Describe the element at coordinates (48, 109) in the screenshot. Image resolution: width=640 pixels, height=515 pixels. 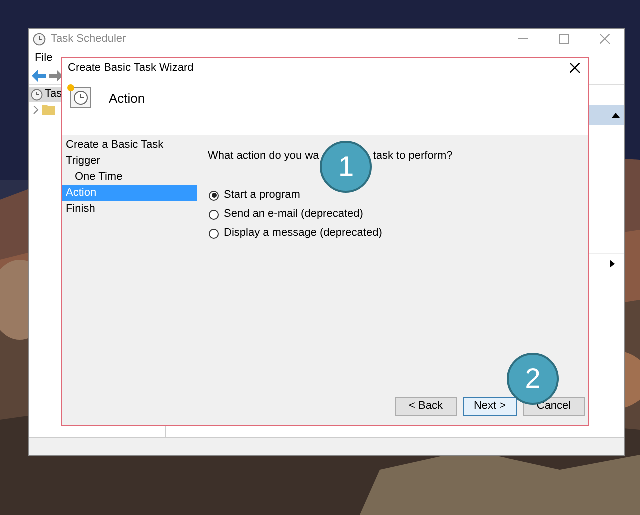
I see `folder-icon` at that location.